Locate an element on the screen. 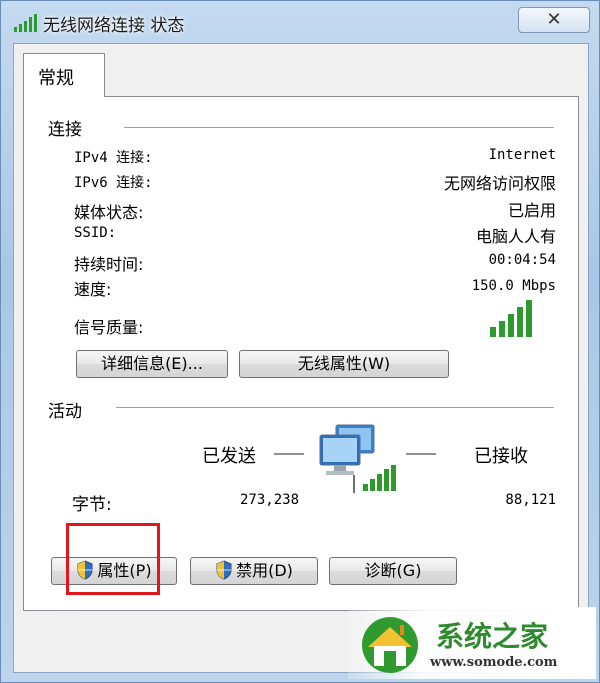  disable-button: 禁用(D) is located at coordinates (254, 571).